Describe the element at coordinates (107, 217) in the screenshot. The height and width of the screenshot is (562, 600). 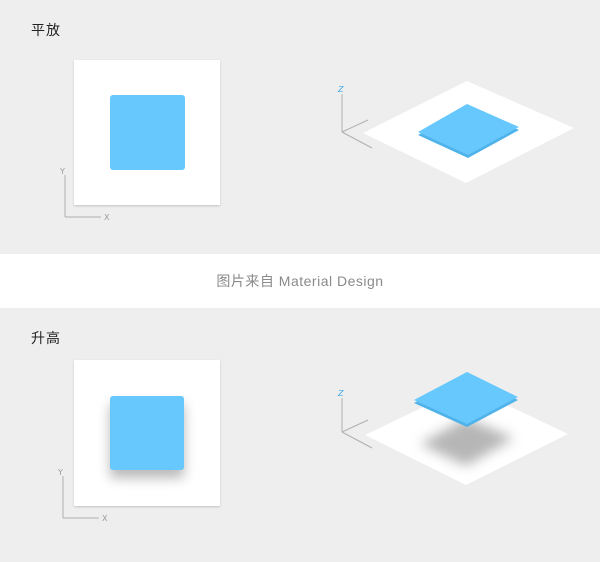
I see `flat-2d-x-label: X` at that location.